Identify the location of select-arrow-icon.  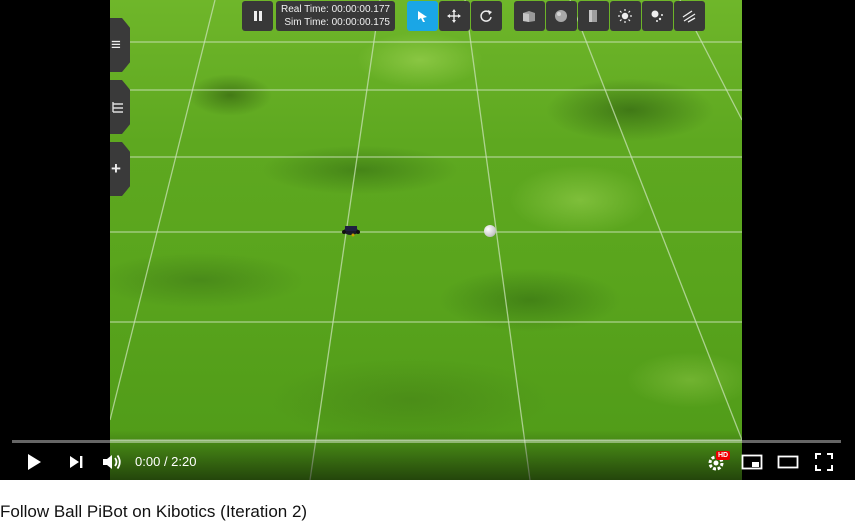
(422, 16).